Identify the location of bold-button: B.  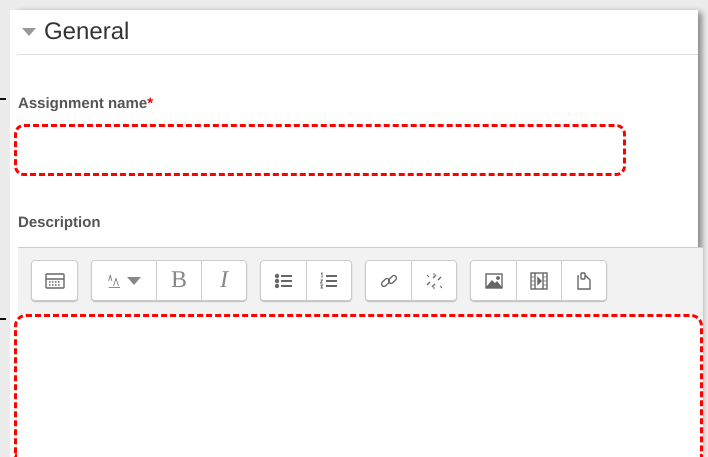
(178, 280).